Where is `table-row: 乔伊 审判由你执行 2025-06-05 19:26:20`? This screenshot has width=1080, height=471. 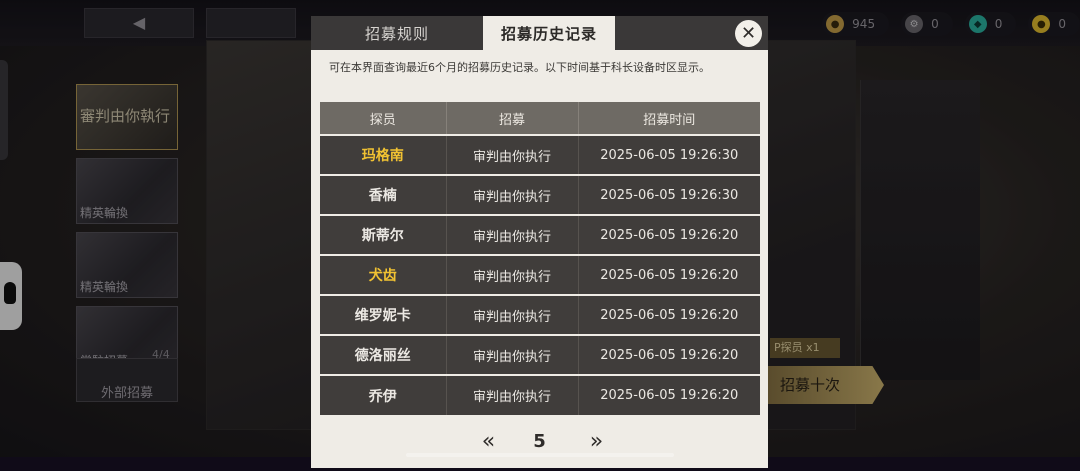
table-row: 乔伊 审判由你执行 2025-06-05 19:26:20 is located at coordinates (540, 394).